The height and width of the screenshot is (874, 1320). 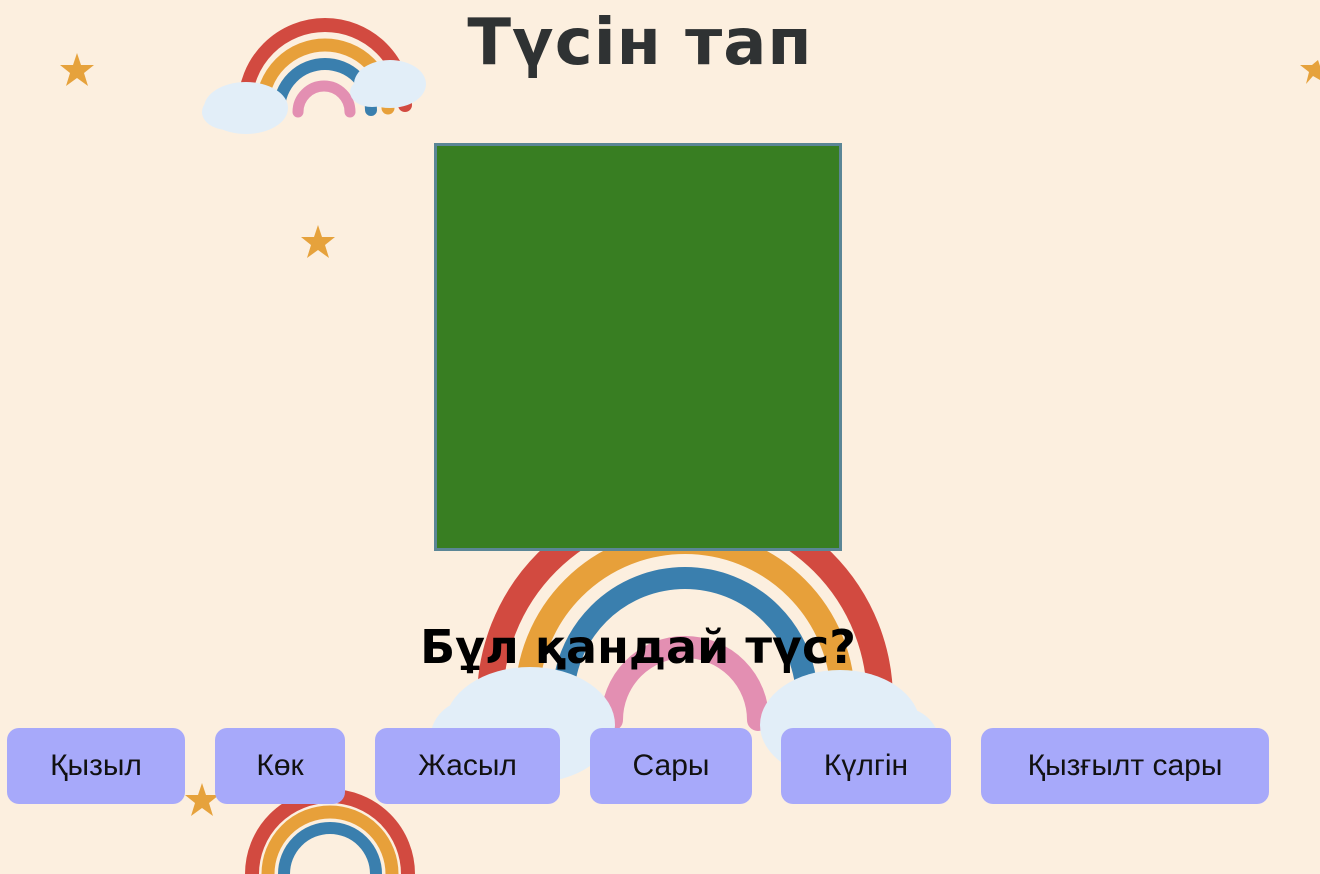 What do you see at coordinates (866, 766) in the screenshot?
I see `answer-button-purple: Күлгін` at bounding box center [866, 766].